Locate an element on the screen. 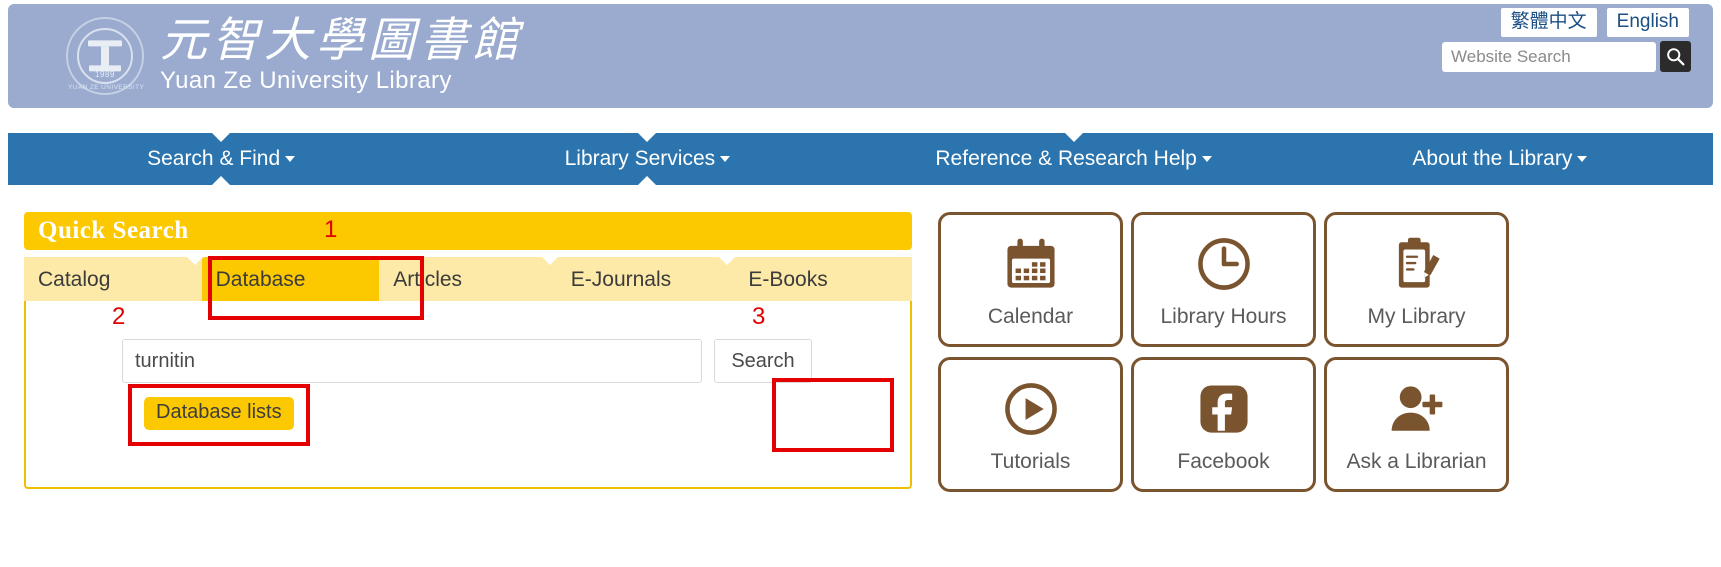 This screenshot has width=1721, height=567. nav-label: Reference & Research Help is located at coordinates (1066, 158).